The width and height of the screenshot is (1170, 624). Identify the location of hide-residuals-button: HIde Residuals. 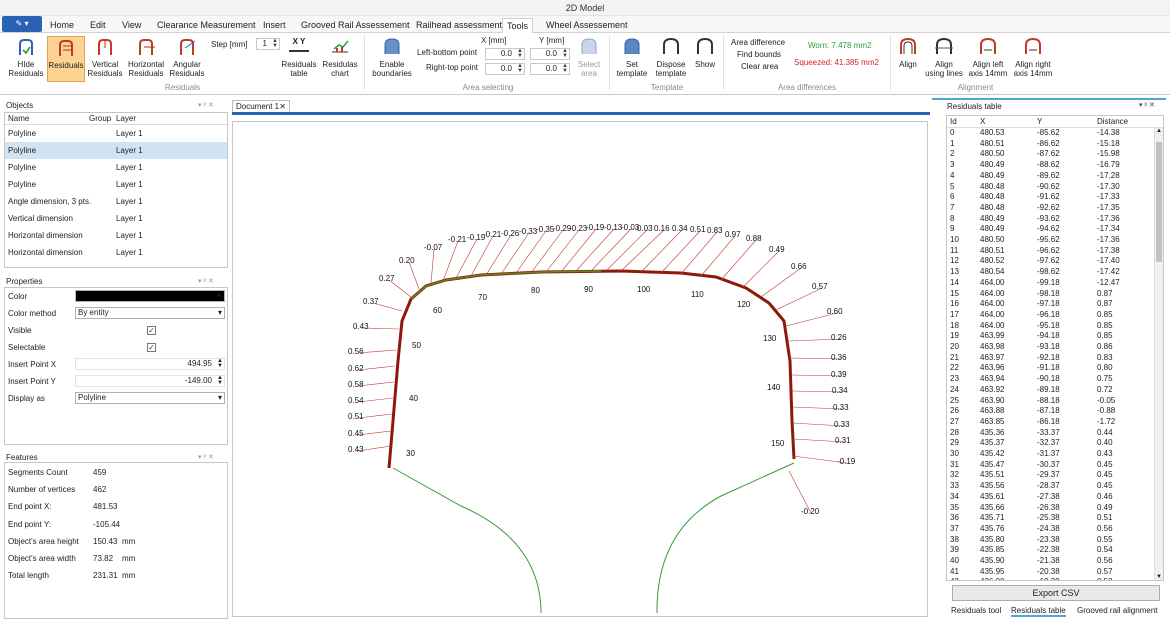
(26, 59).